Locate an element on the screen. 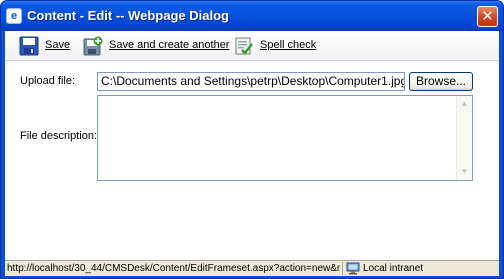 The image size is (504, 279). scroll-down-arrow-icon: ▼ is located at coordinates (464, 172).